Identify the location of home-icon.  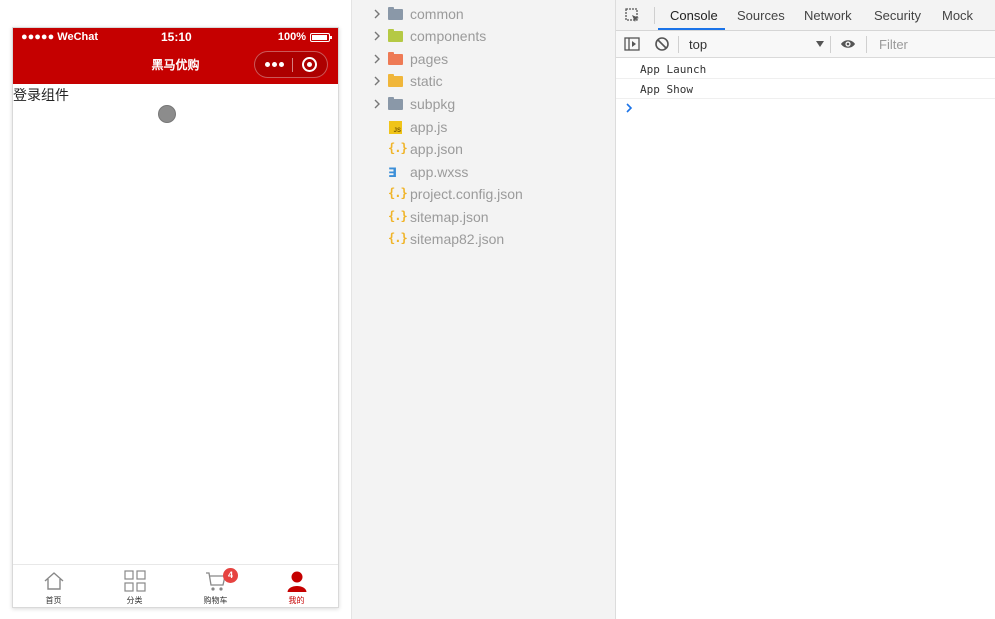
(54, 581).